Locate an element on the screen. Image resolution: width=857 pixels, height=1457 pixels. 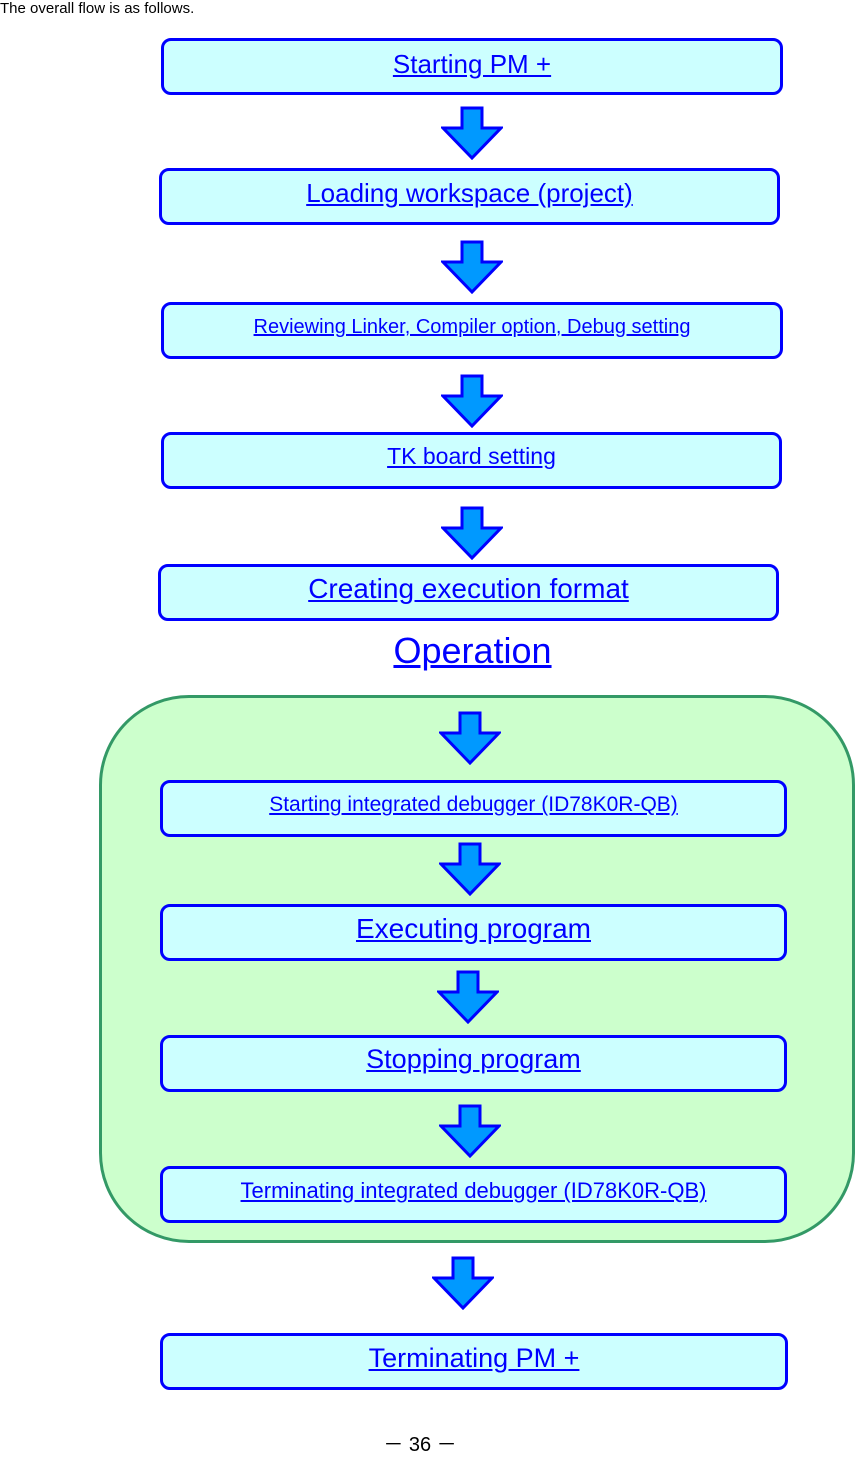
step-label: Starting PM + is located at coordinates (472, 64).